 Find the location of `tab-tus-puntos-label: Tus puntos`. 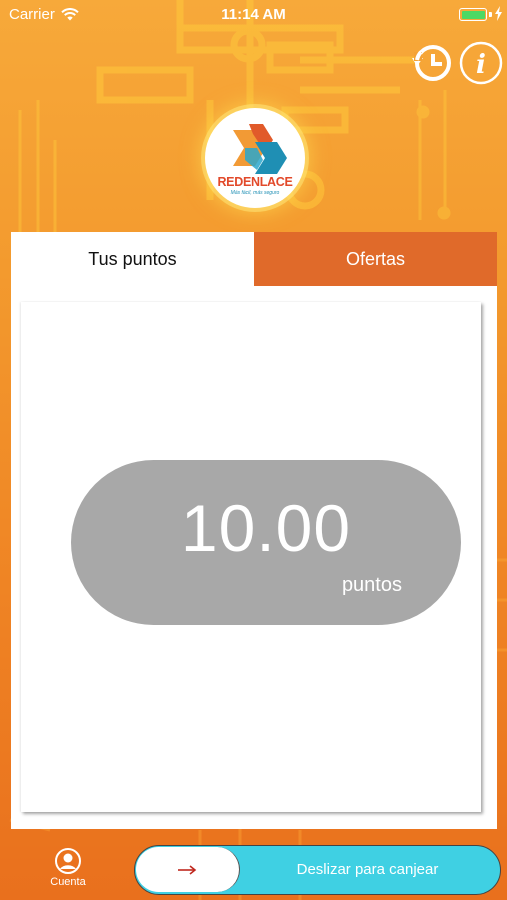

tab-tus-puntos-label: Tus puntos is located at coordinates (132, 258).